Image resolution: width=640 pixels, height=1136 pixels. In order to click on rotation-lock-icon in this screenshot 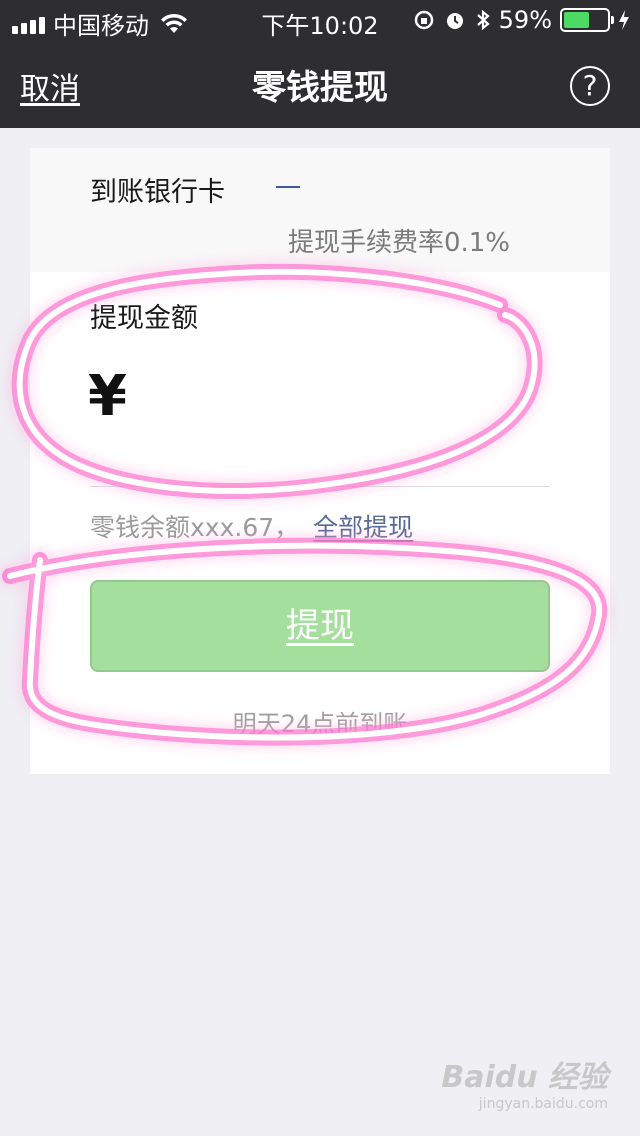, I will do `click(423, 20)`.